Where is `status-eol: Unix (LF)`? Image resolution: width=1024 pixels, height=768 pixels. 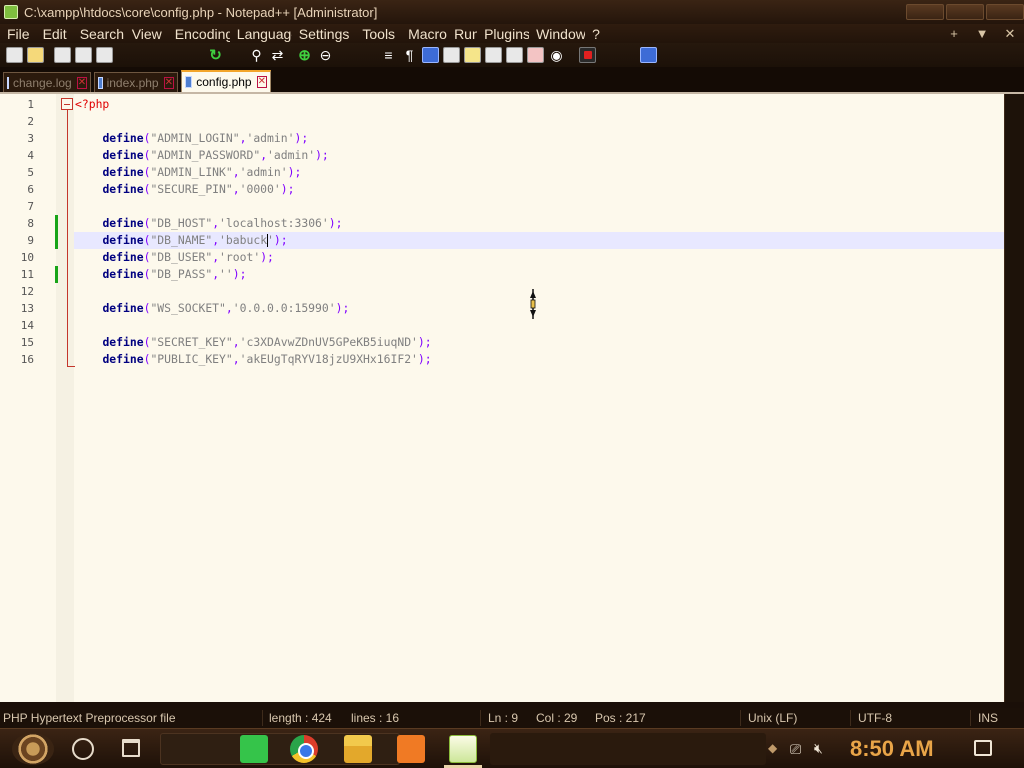 status-eol: Unix (LF) is located at coordinates (772, 718).